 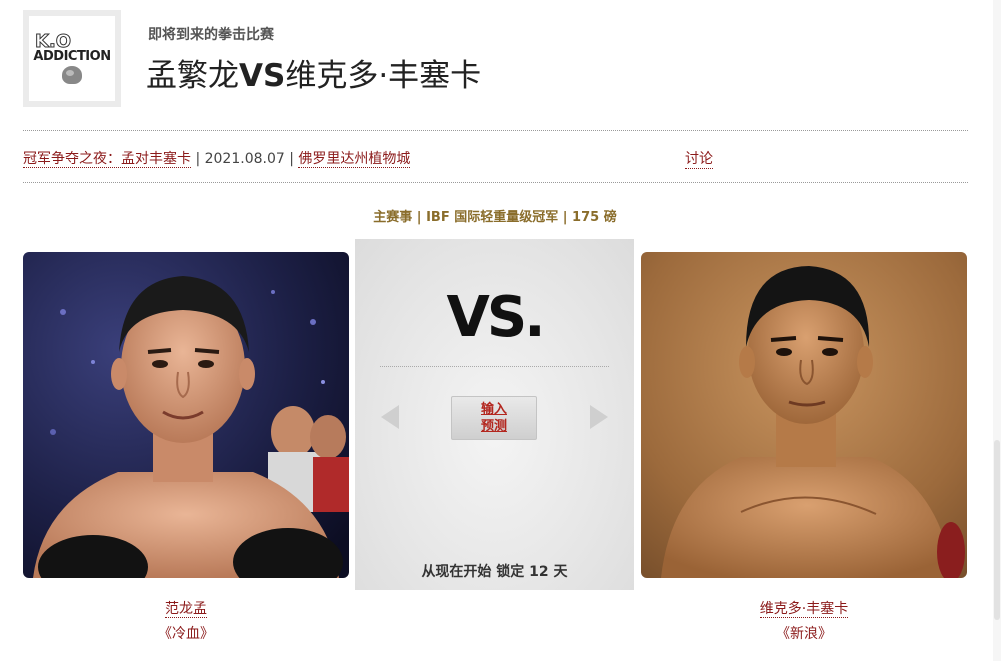 What do you see at coordinates (493, 409) in the screenshot?
I see `predict-label-line1: 输入` at bounding box center [493, 409].